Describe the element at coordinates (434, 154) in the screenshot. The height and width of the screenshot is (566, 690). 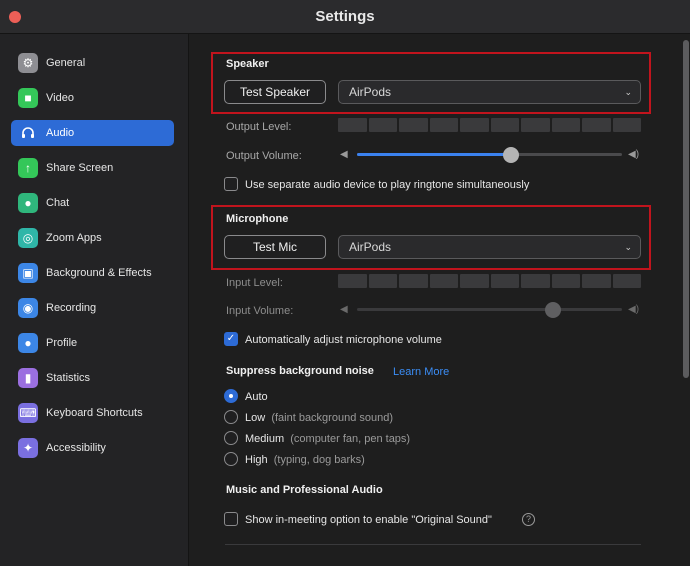
I see `output-volume-fill` at that location.